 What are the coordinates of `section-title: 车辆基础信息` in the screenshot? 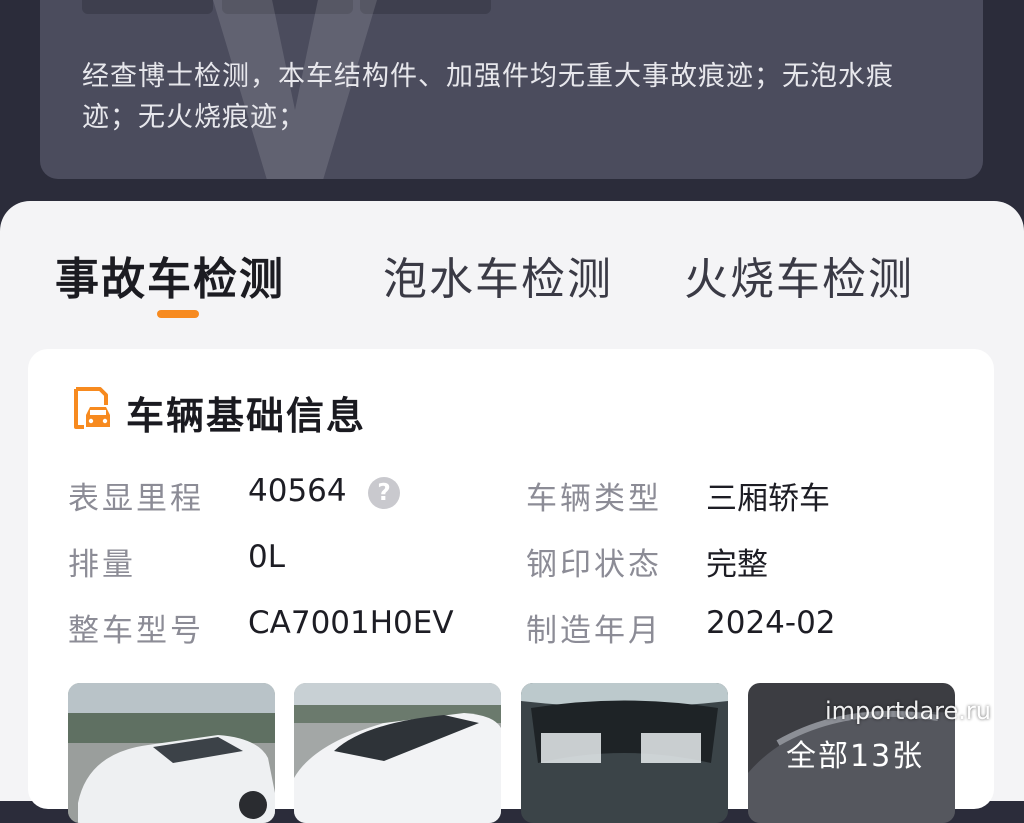 It's located at (246, 416).